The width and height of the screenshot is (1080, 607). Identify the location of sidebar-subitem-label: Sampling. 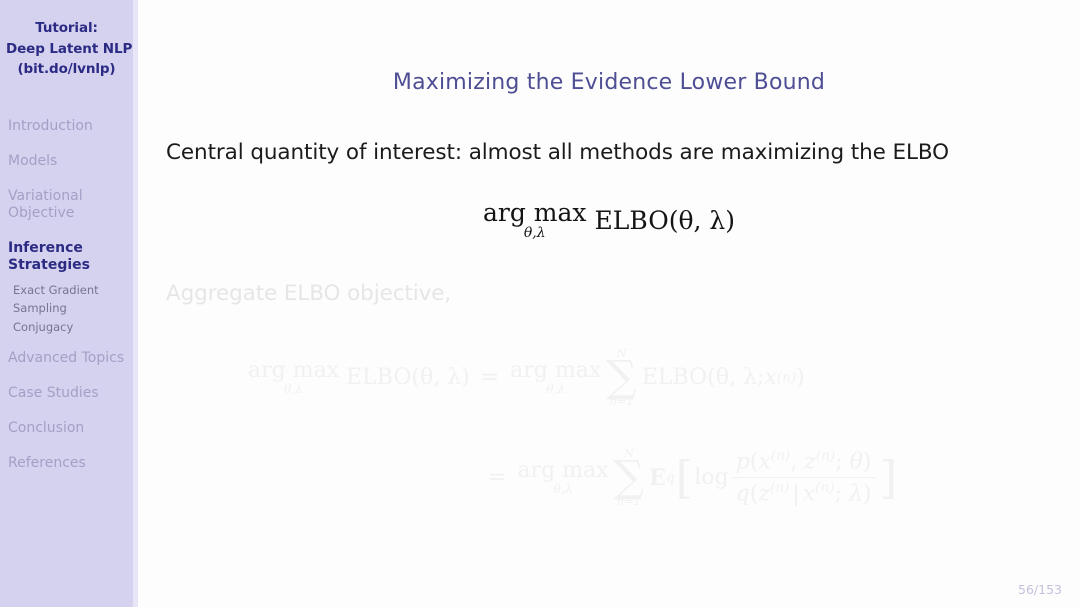
(40, 308).